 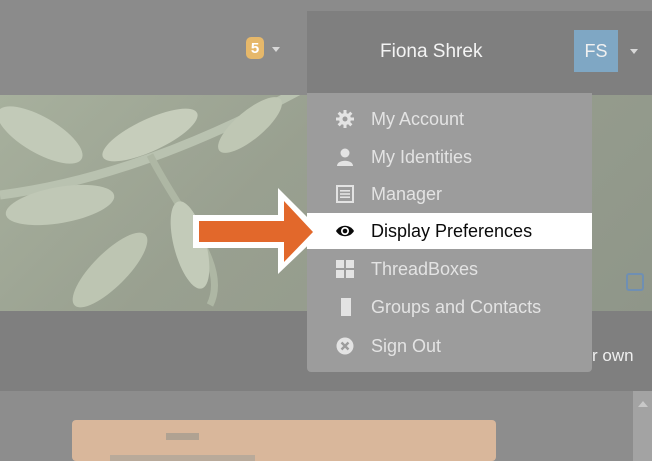 I want to click on book-icon, so click(x=345, y=307).